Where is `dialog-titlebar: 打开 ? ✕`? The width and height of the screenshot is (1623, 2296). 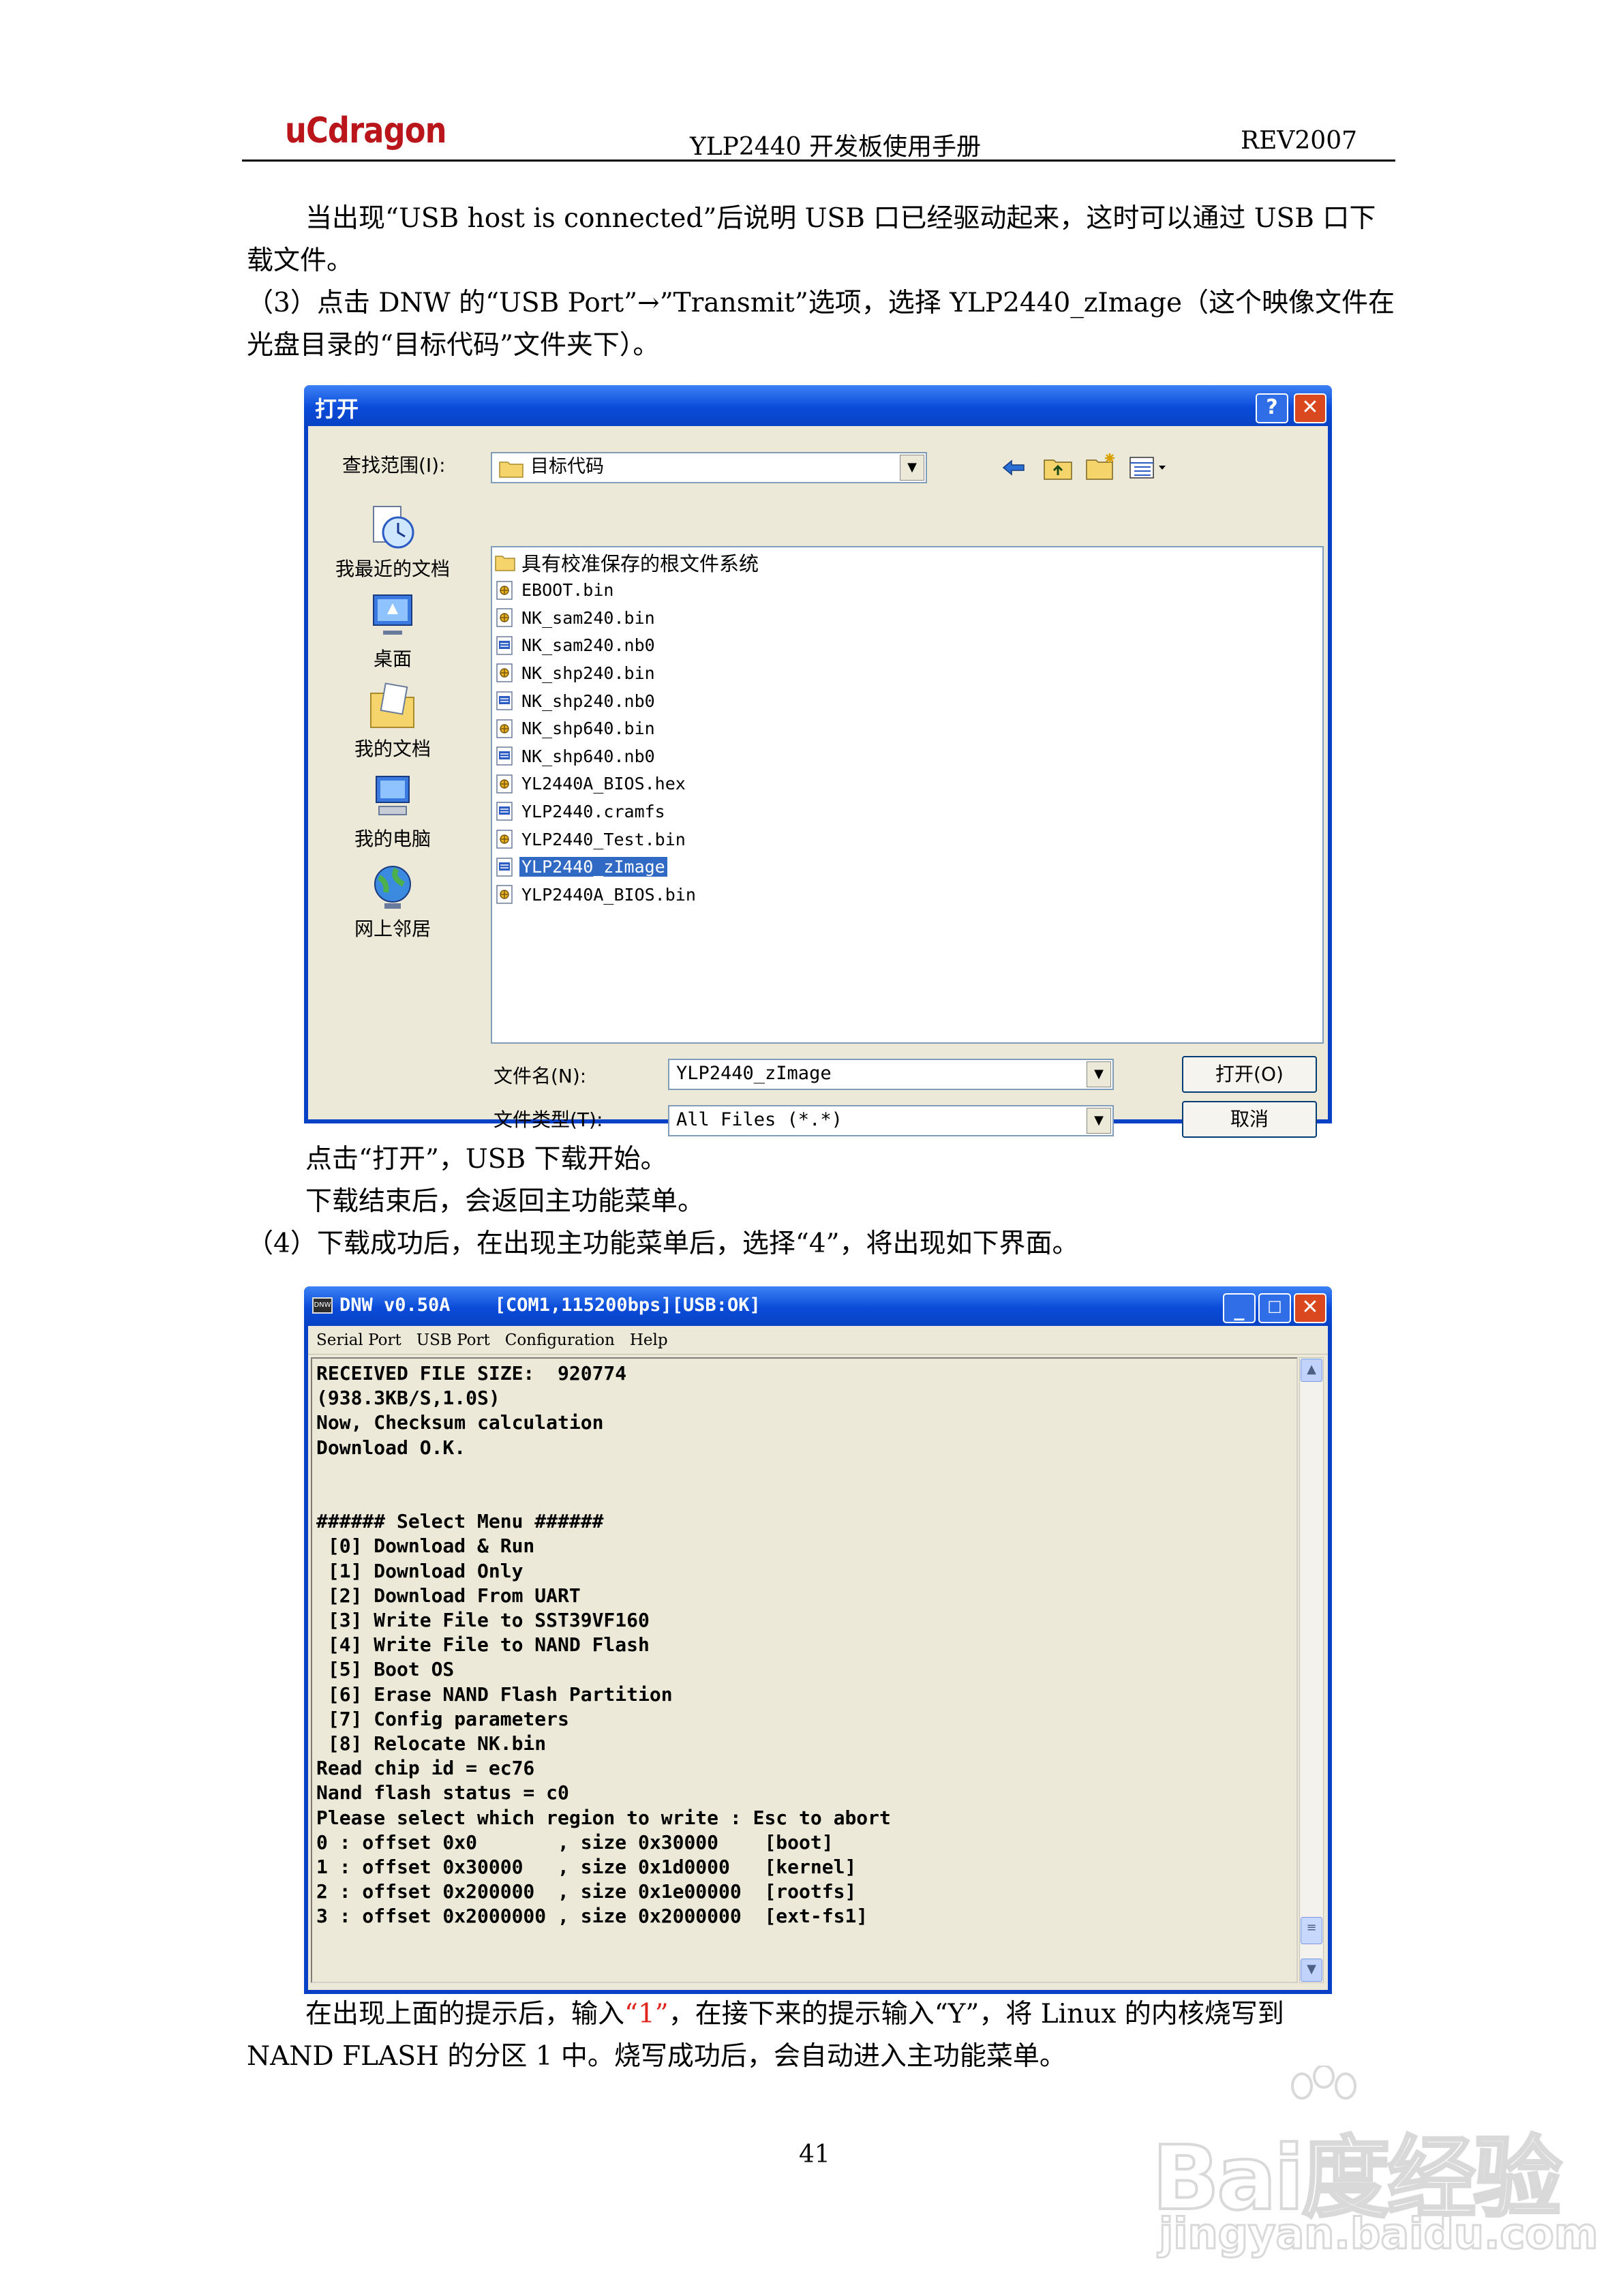
dialog-titlebar: 打开 ? ✕ is located at coordinates (818, 405).